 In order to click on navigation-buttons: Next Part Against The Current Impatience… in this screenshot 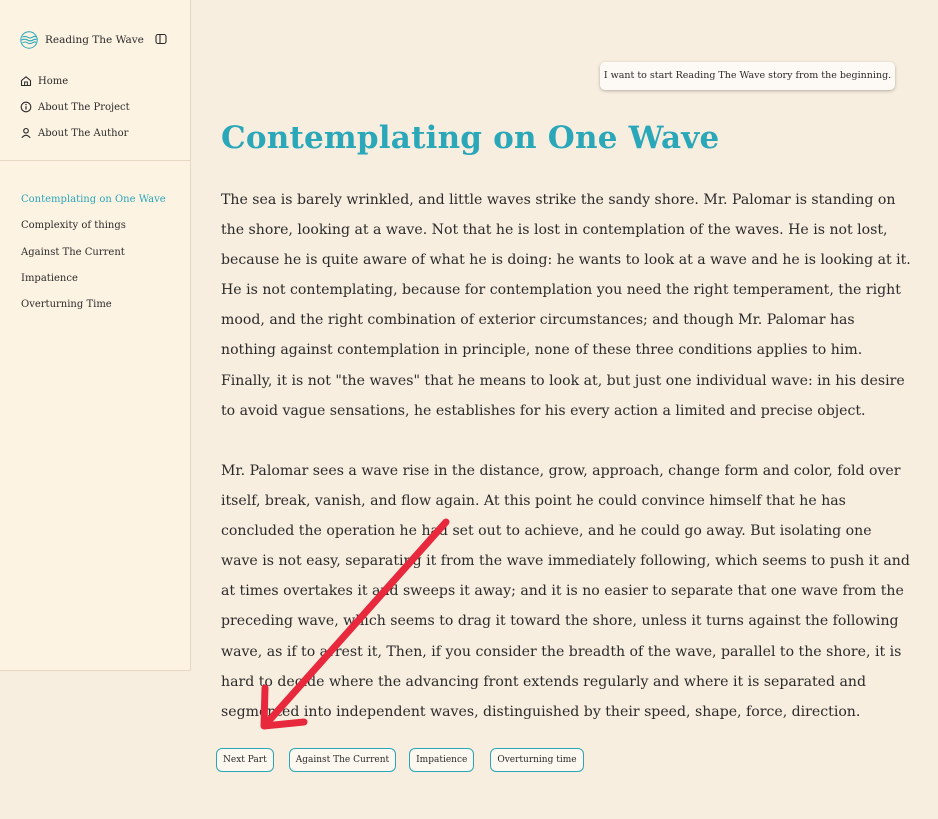, I will do `click(400, 760)`.